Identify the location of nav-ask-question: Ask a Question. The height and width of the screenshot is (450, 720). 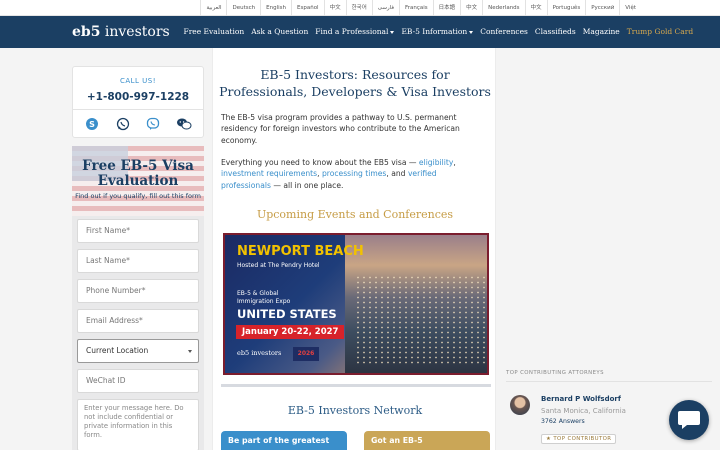
(280, 32).